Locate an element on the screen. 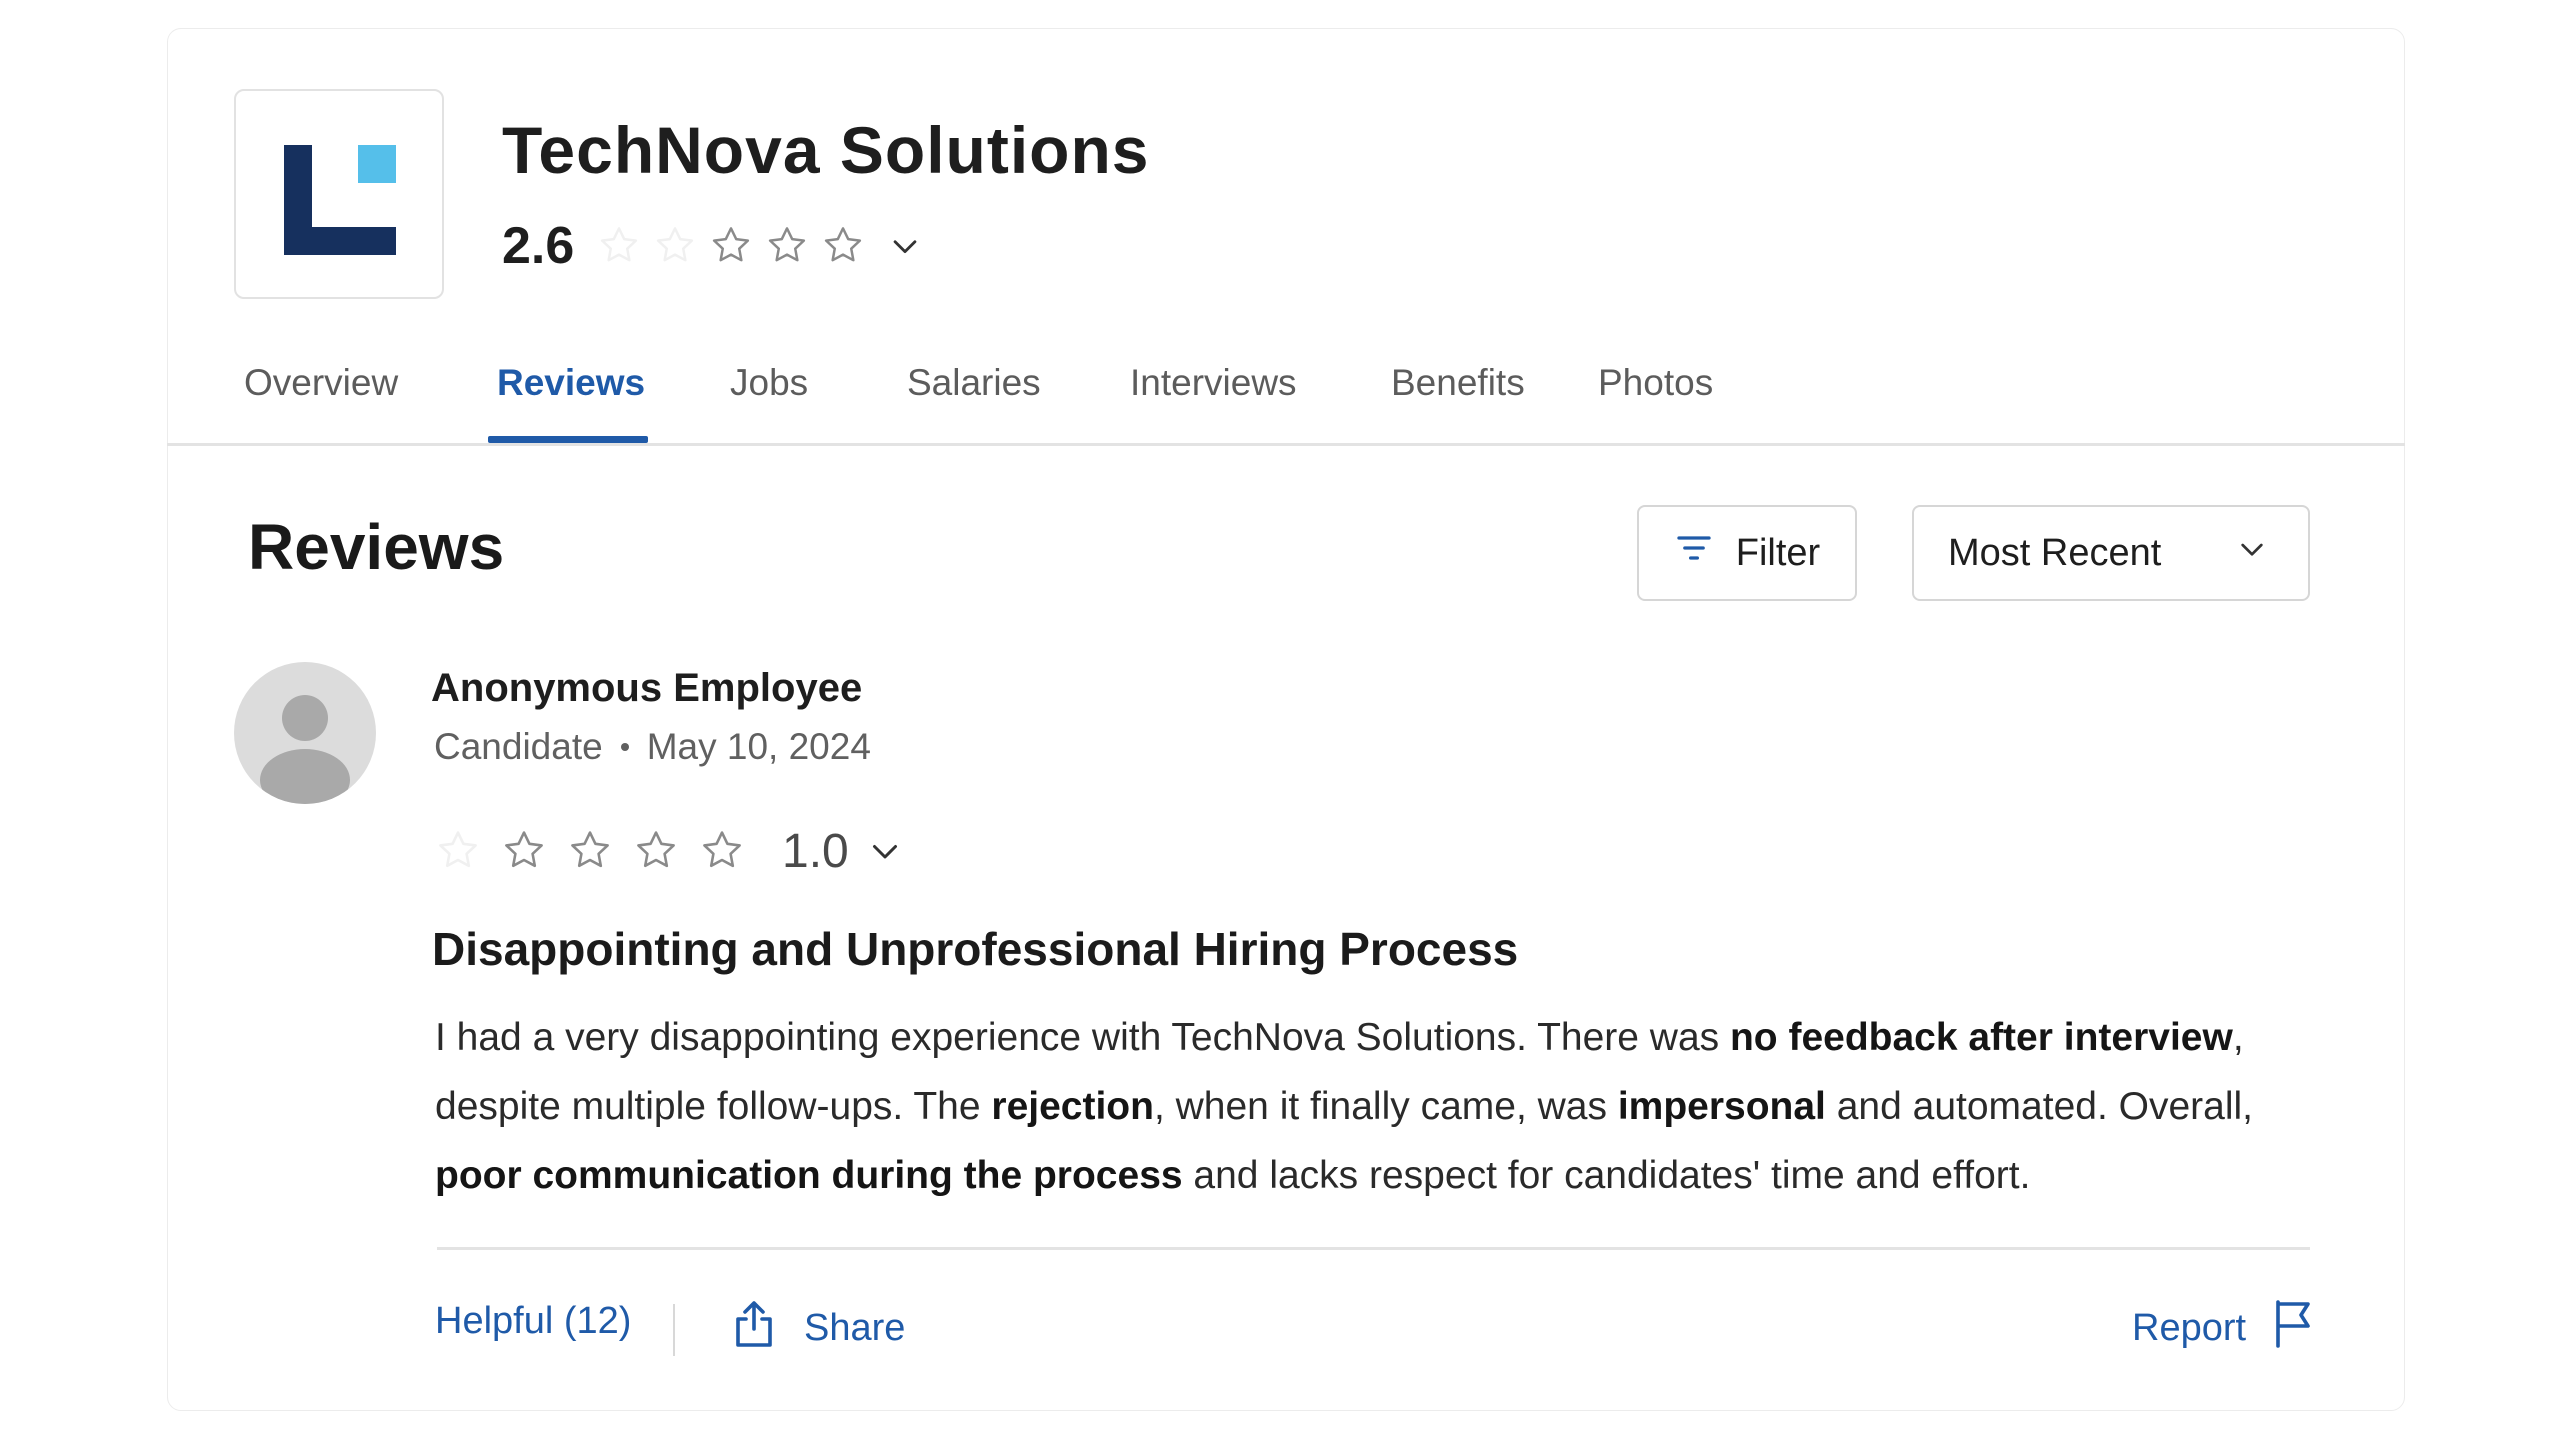  share-icon is located at coordinates (754, 1328).